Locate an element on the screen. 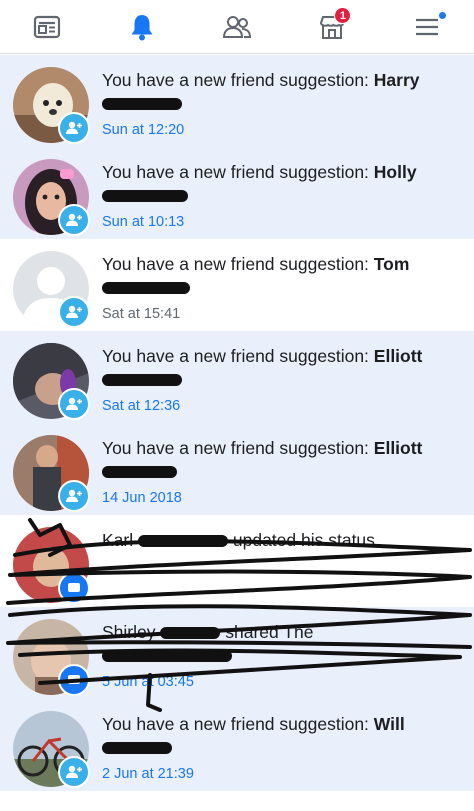 The height and width of the screenshot is (811, 474). notification-time: Sun at 10:13 is located at coordinates (143, 222).